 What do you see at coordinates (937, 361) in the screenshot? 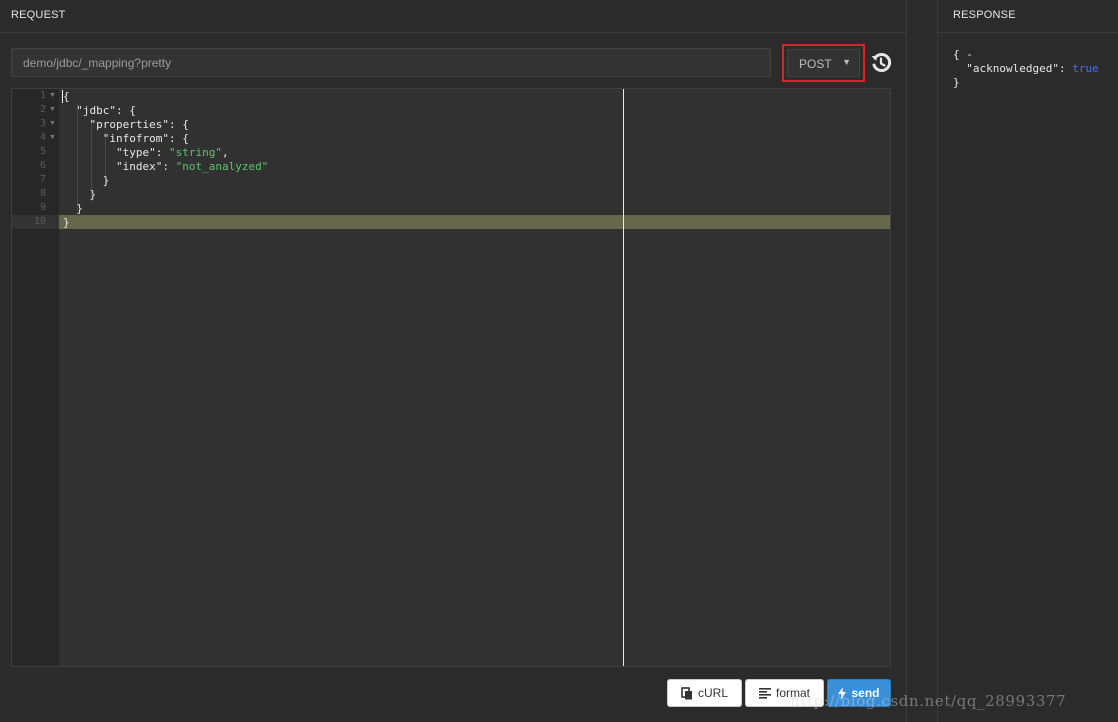
I see `panel-divider-right` at bounding box center [937, 361].